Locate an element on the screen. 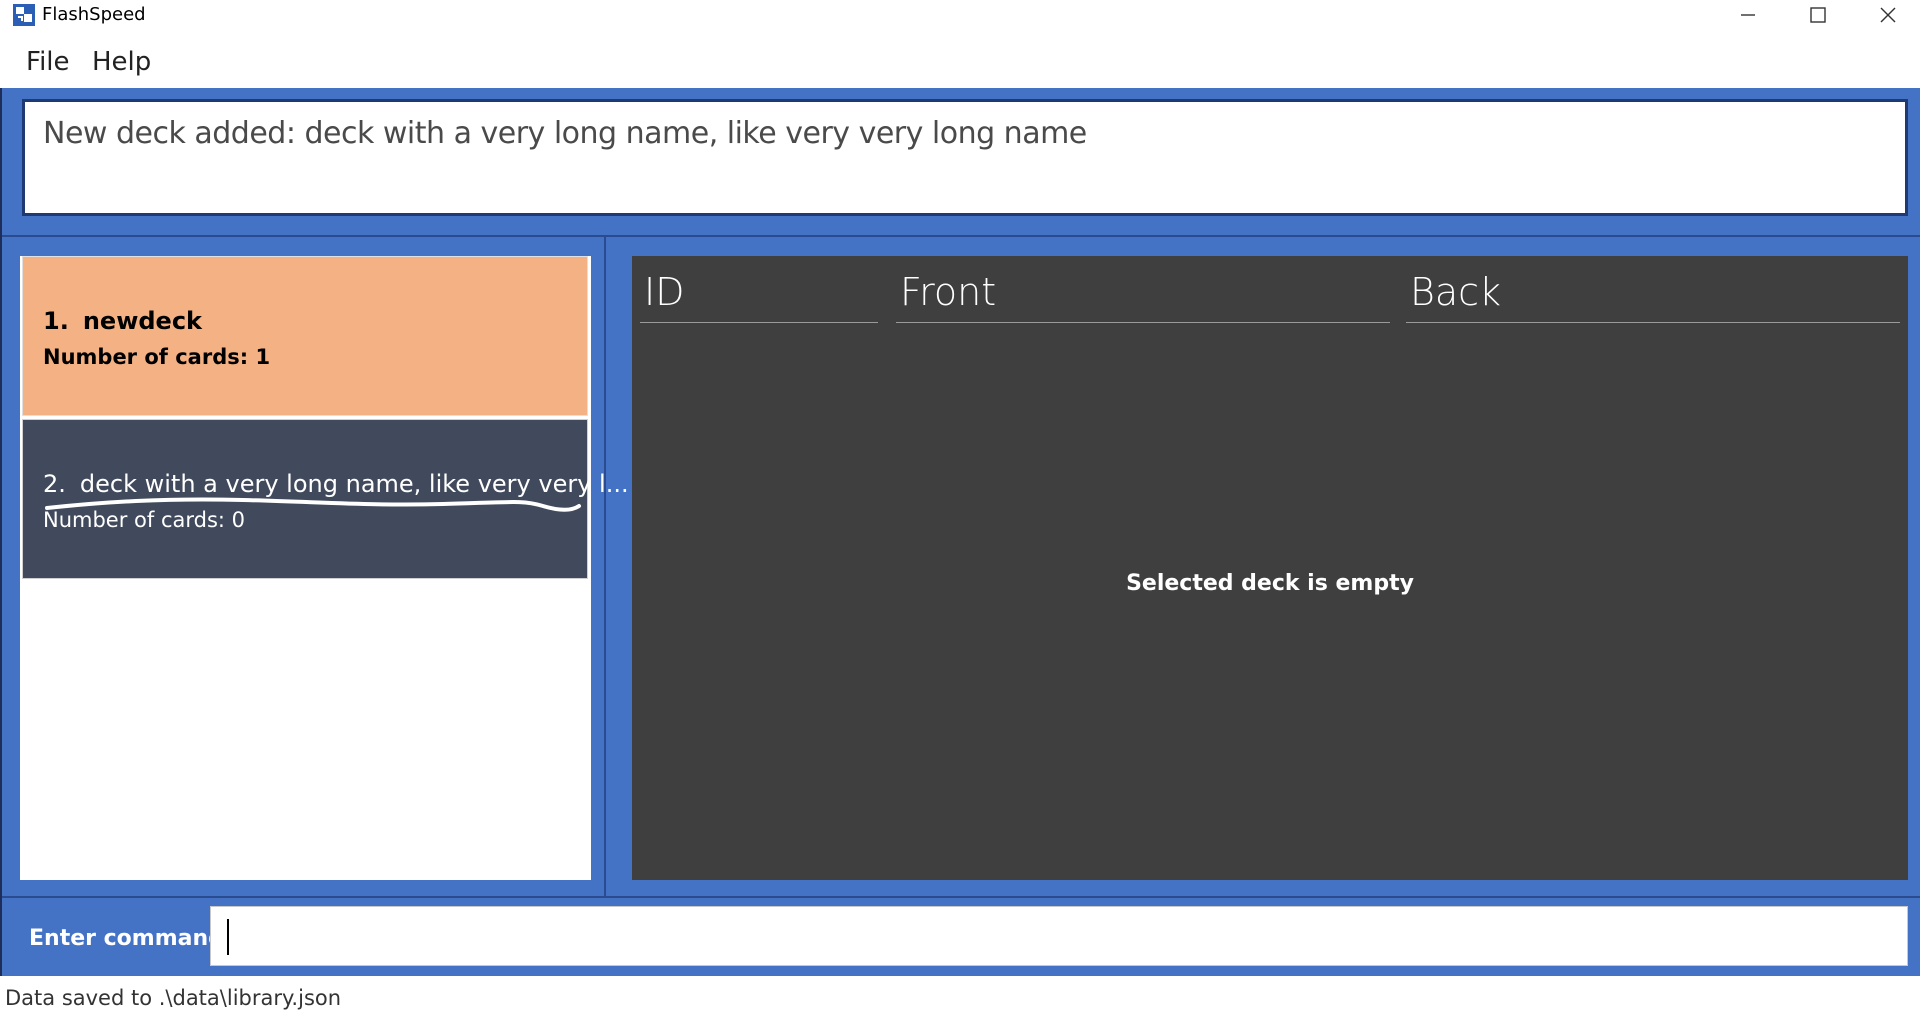 The height and width of the screenshot is (1018, 1920). menu-bar: File Help is located at coordinates (960, 62).